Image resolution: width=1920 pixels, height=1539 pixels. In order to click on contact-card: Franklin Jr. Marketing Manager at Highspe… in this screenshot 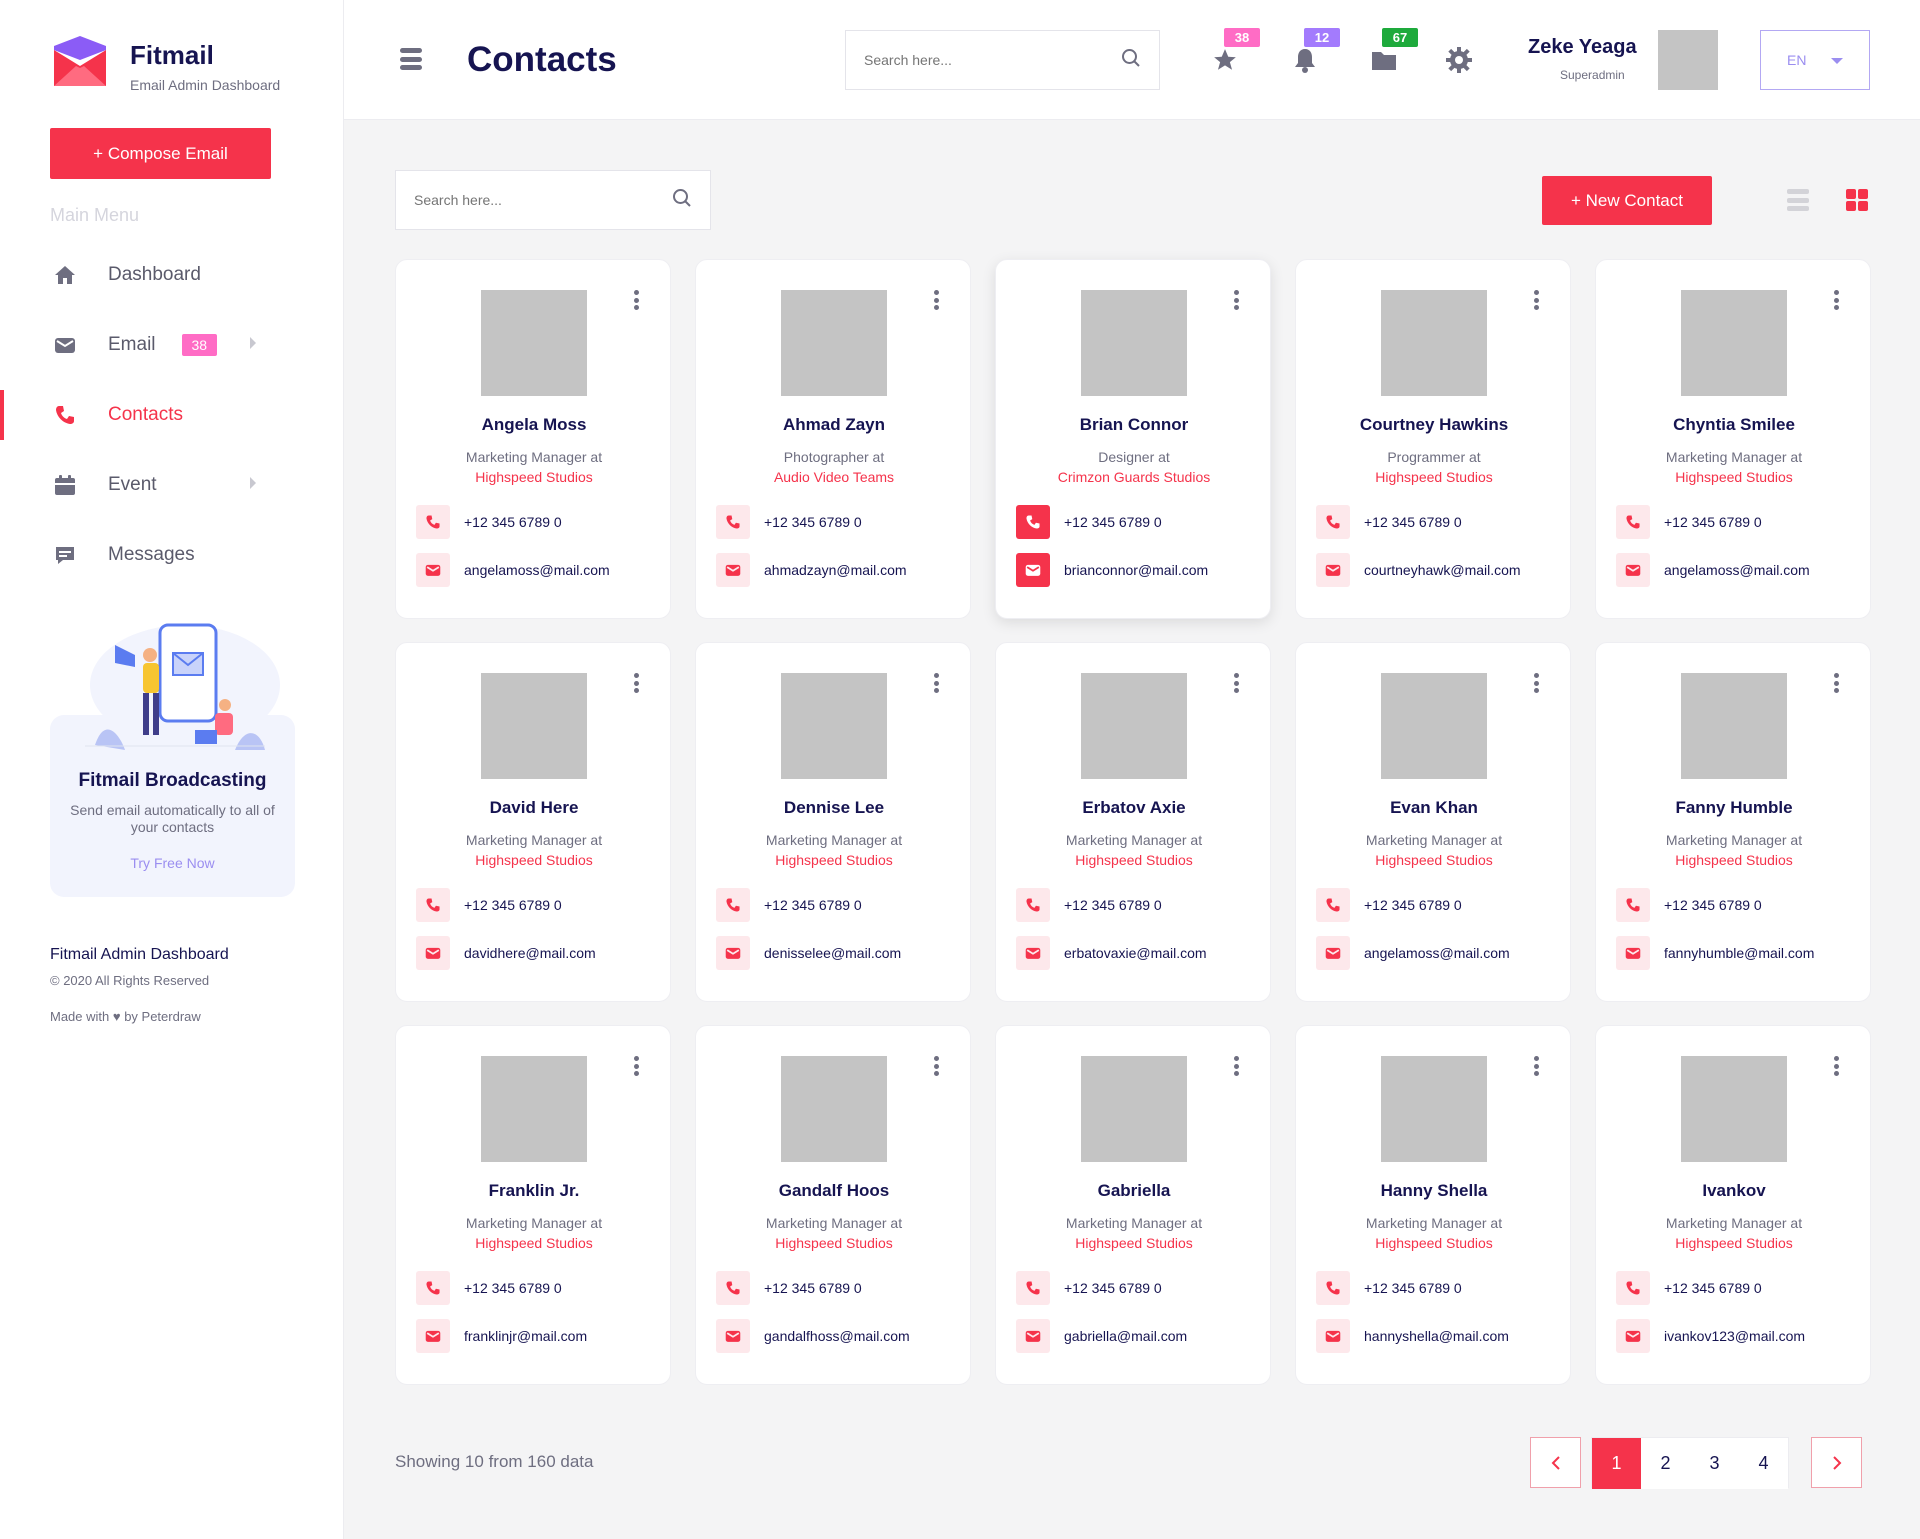, I will do `click(533, 1205)`.